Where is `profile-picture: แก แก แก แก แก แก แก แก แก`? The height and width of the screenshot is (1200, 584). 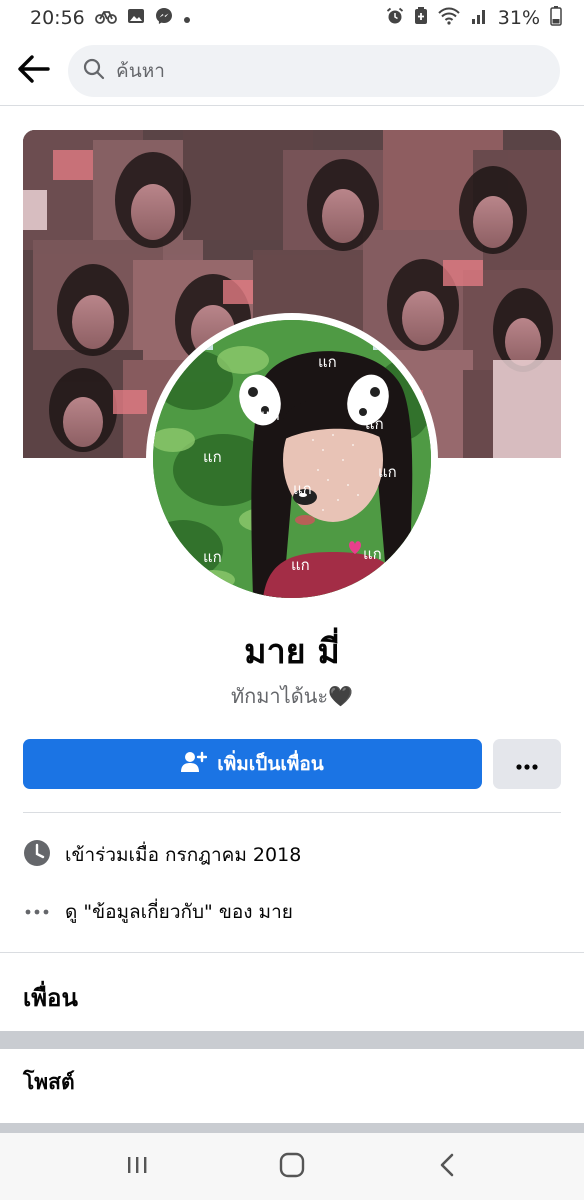
profile-picture: แก แก แก แก แก แก แก แก แก is located at coordinates (292, 459).